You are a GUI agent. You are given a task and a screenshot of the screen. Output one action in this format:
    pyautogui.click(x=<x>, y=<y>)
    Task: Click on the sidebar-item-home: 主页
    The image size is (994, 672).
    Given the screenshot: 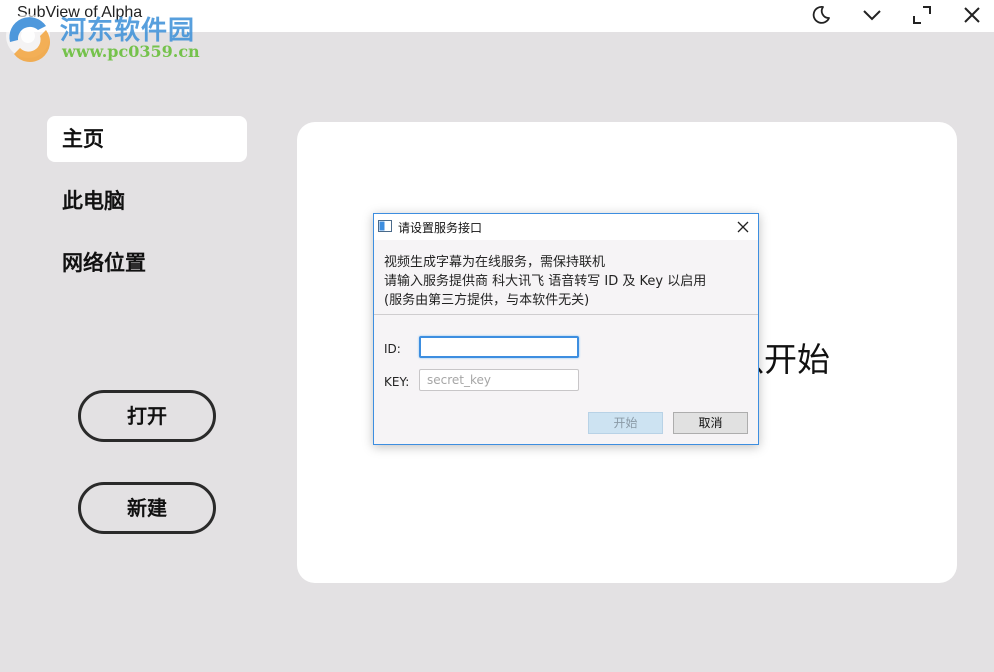 What is the action you would take?
    pyautogui.click(x=147, y=139)
    